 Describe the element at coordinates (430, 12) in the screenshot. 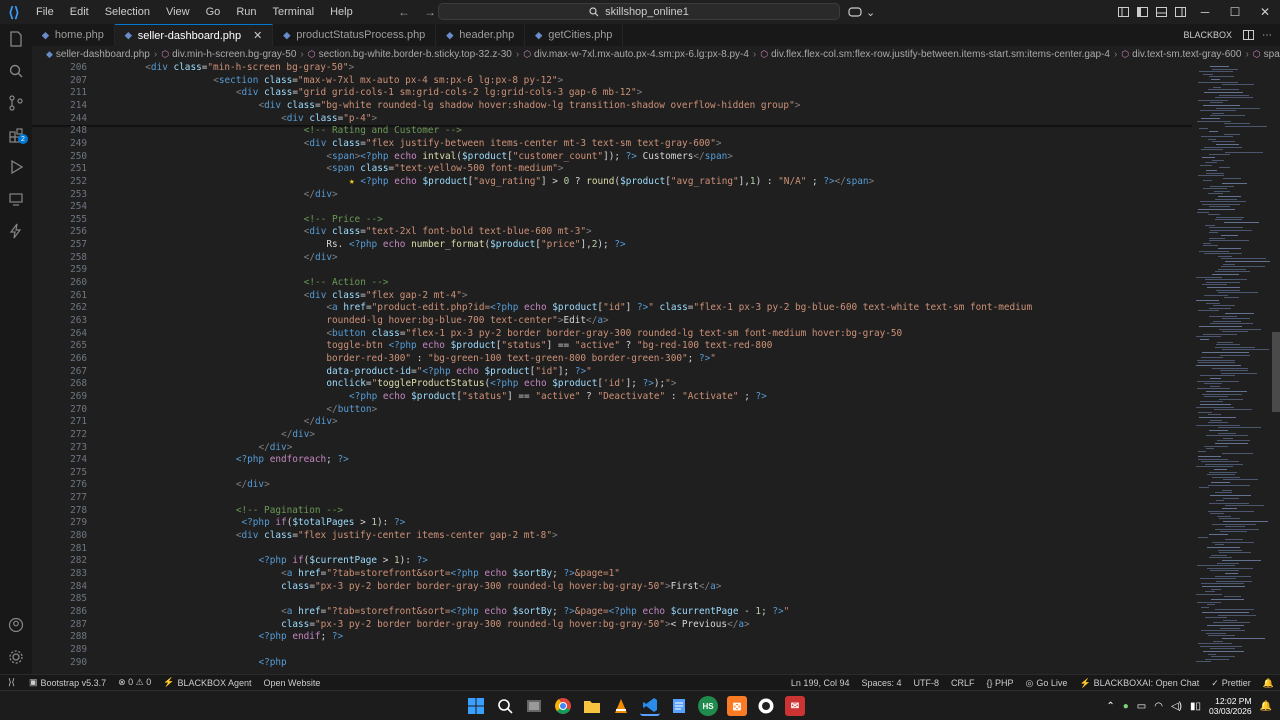

I see `forward-arrow-icon: →` at that location.